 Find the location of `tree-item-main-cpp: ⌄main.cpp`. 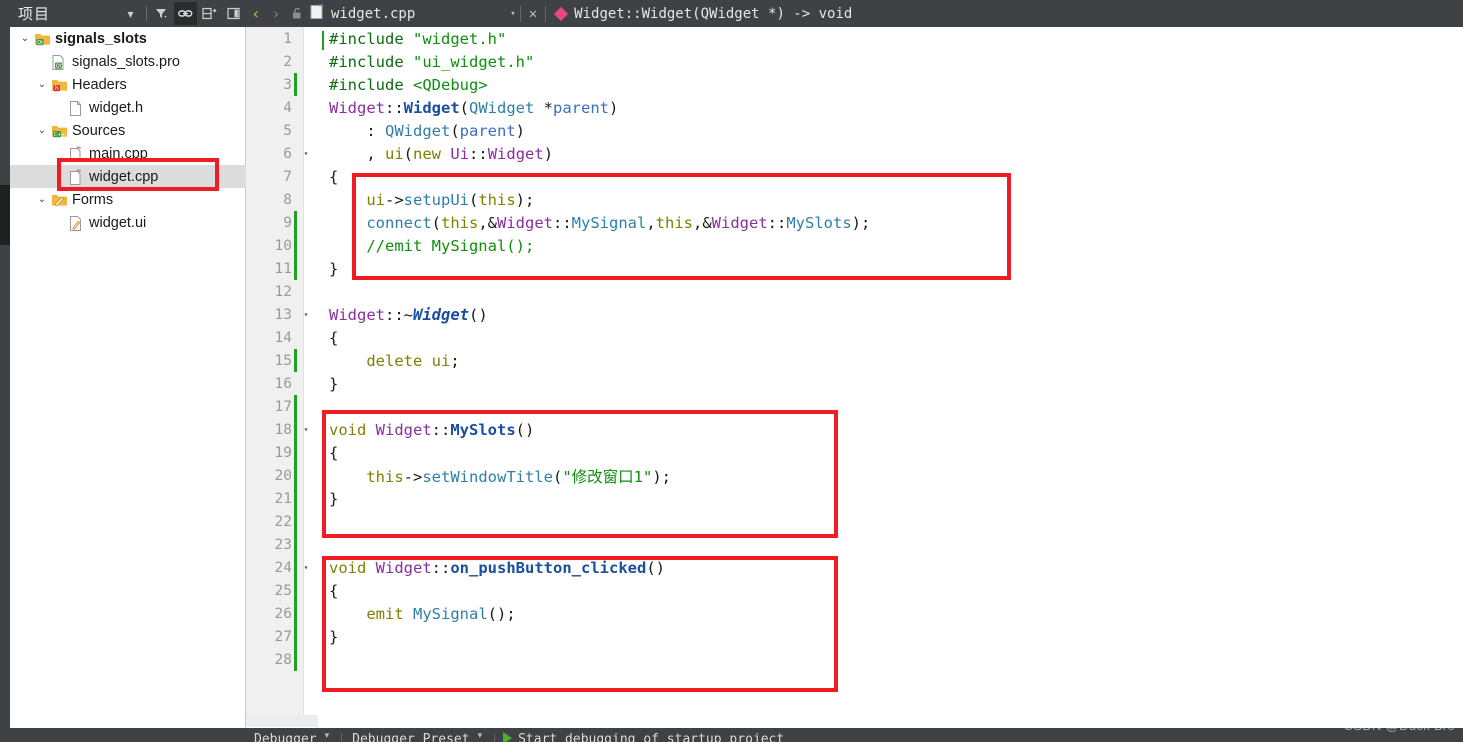

tree-item-main-cpp: ⌄main.cpp is located at coordinates (128, 153).